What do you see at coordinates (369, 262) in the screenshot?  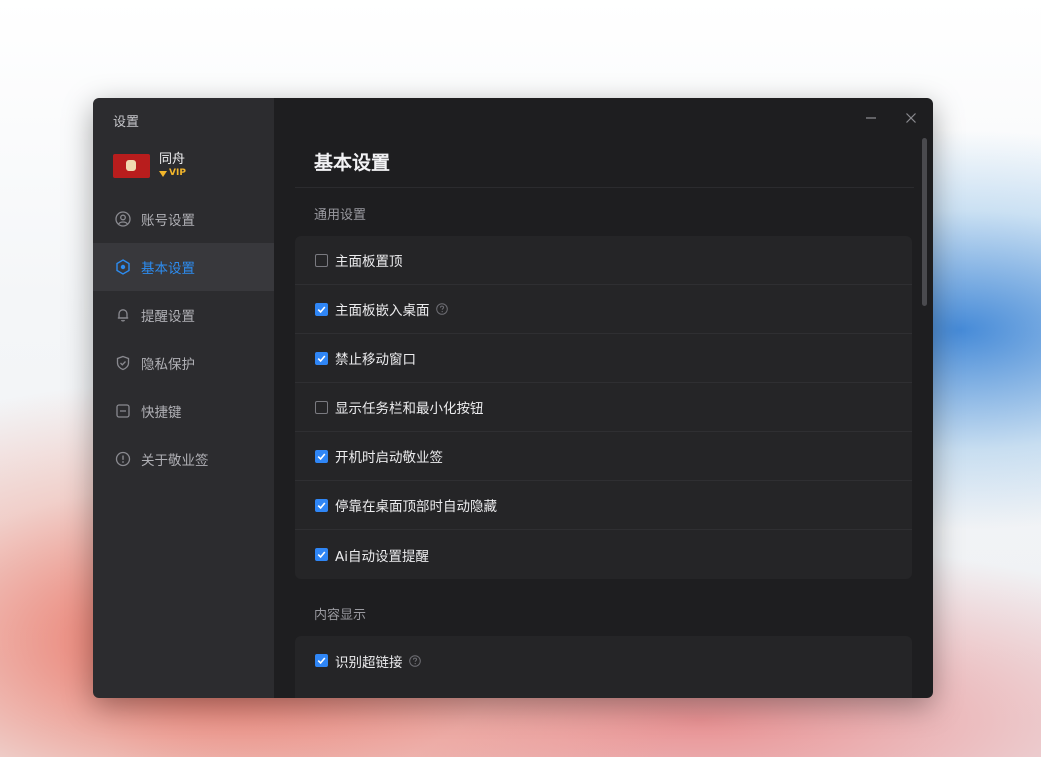 I see `option-label: 主面板置顶` at bounding box center [369, 262].